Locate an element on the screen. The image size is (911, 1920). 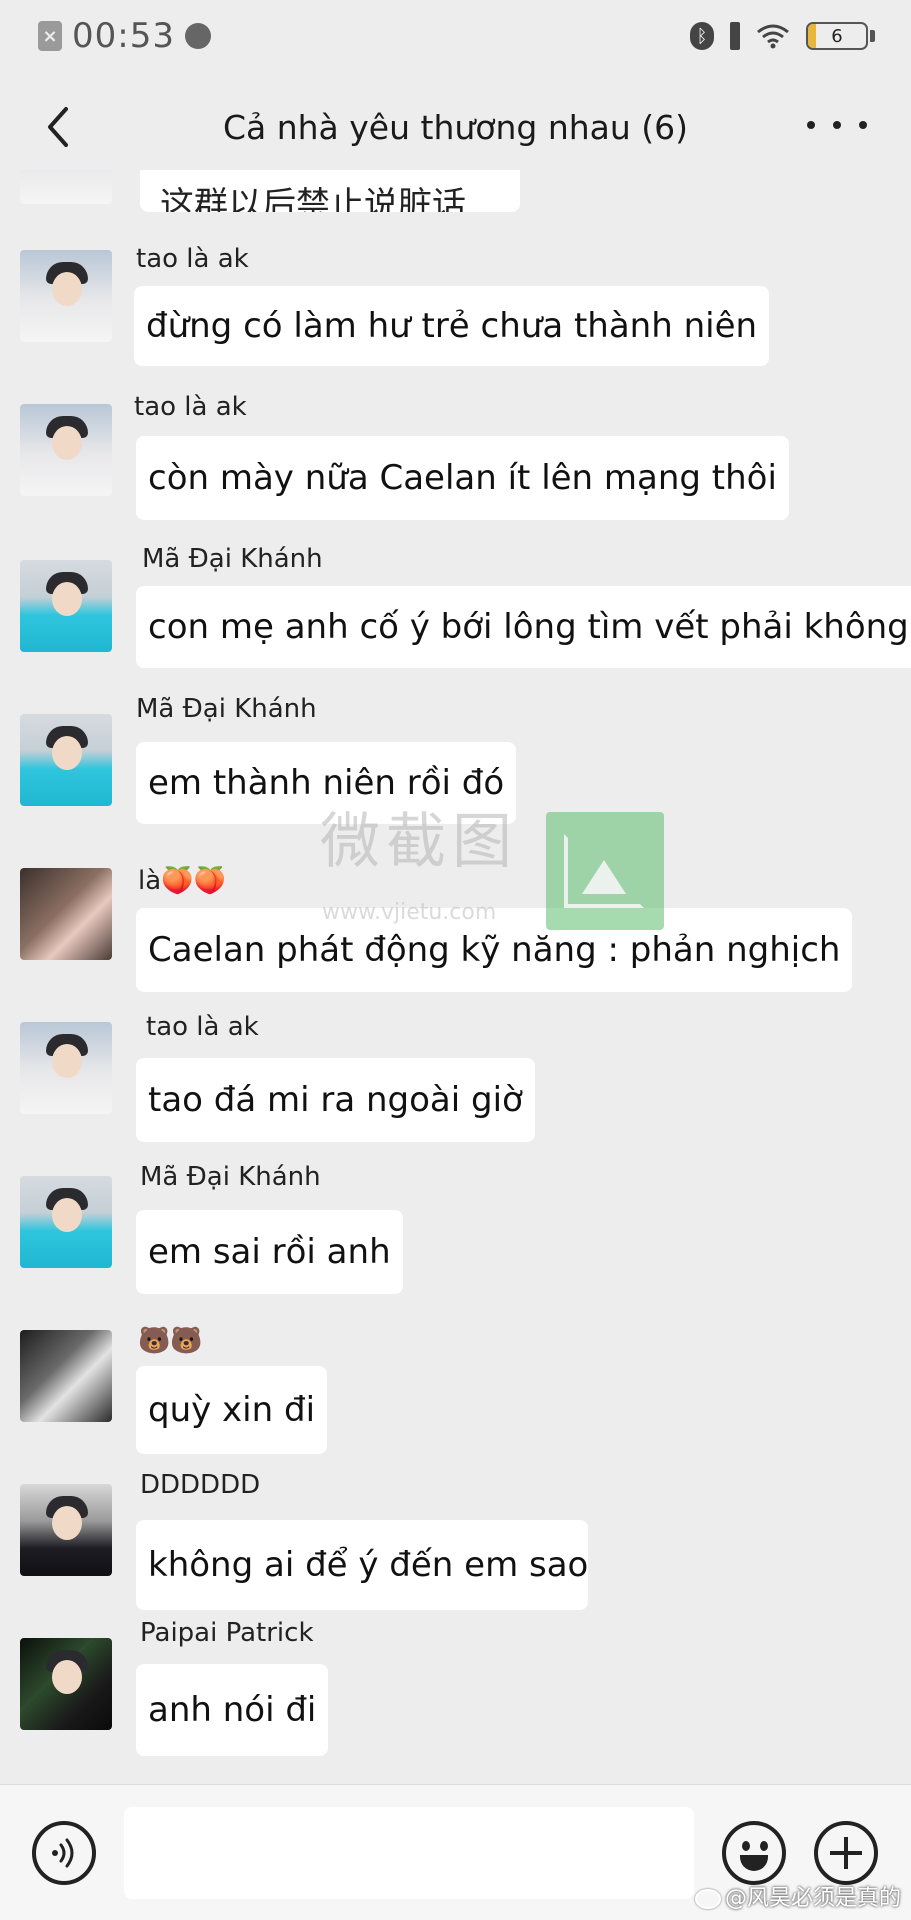
message-text: còn mày nữa Caelan ít lên mạng thôi is located at coordinates (462, 478).